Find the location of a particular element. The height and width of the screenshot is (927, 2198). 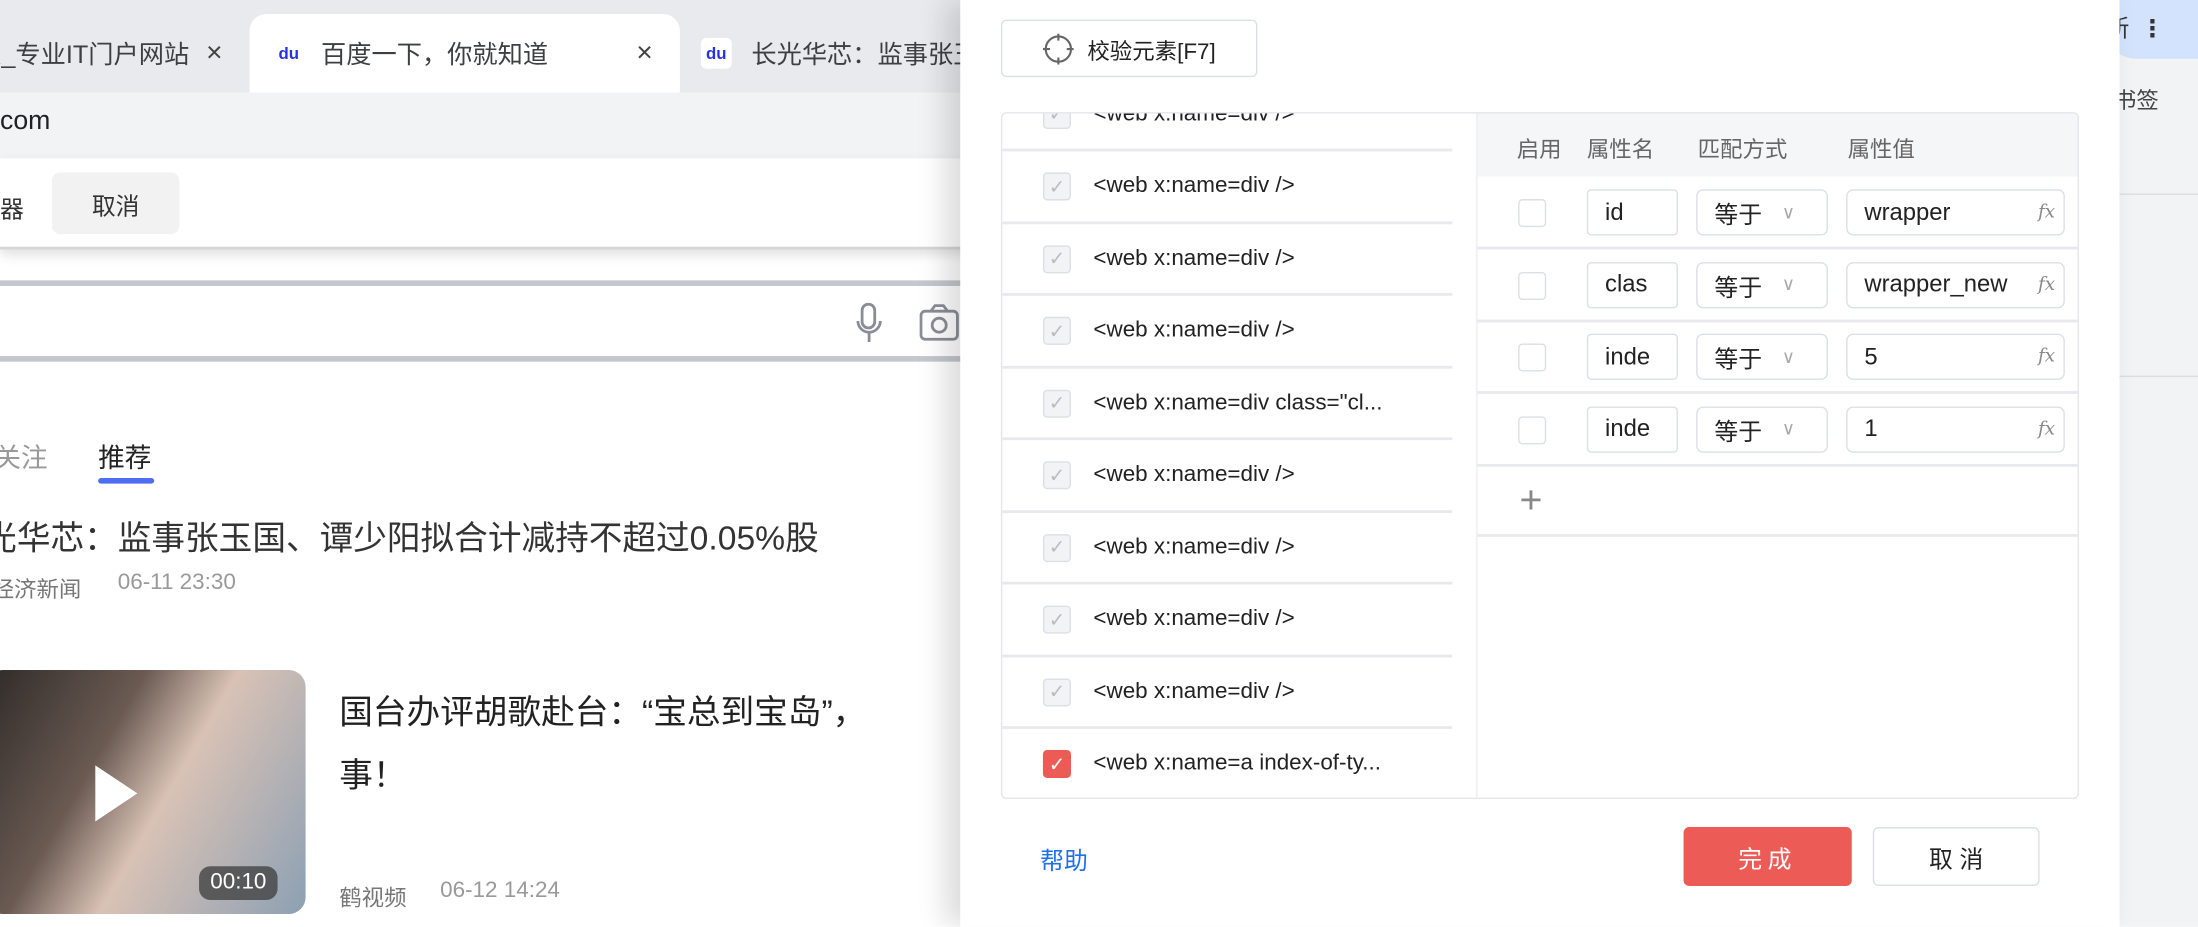

tab-3: du 长光华芯：监事张玉 is located at coordinates (840, 53).